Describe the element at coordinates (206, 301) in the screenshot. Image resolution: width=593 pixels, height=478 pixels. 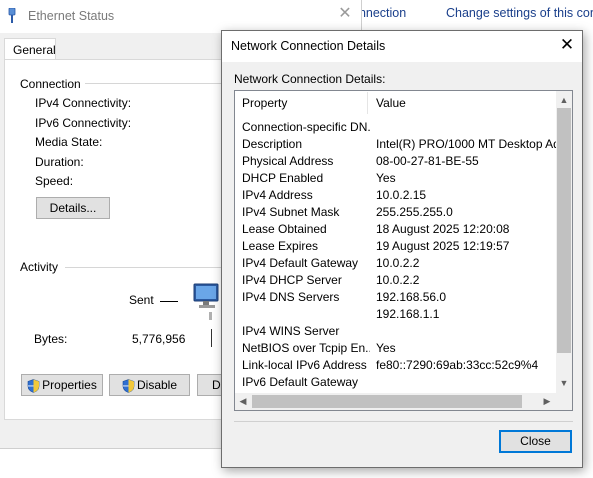
I see `network-computers-icon` at that location.